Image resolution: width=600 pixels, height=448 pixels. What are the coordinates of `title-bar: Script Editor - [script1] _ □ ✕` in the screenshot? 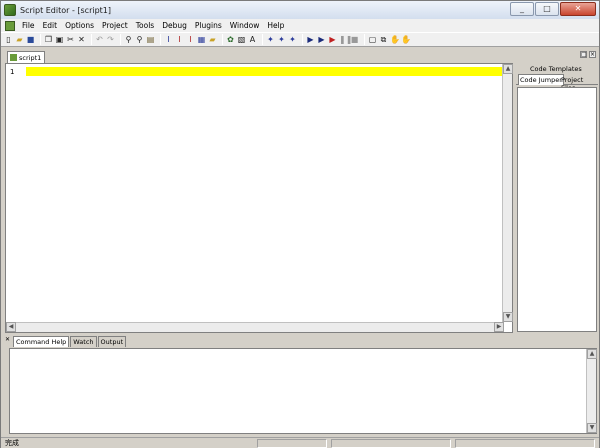 It's located at (300, 10).